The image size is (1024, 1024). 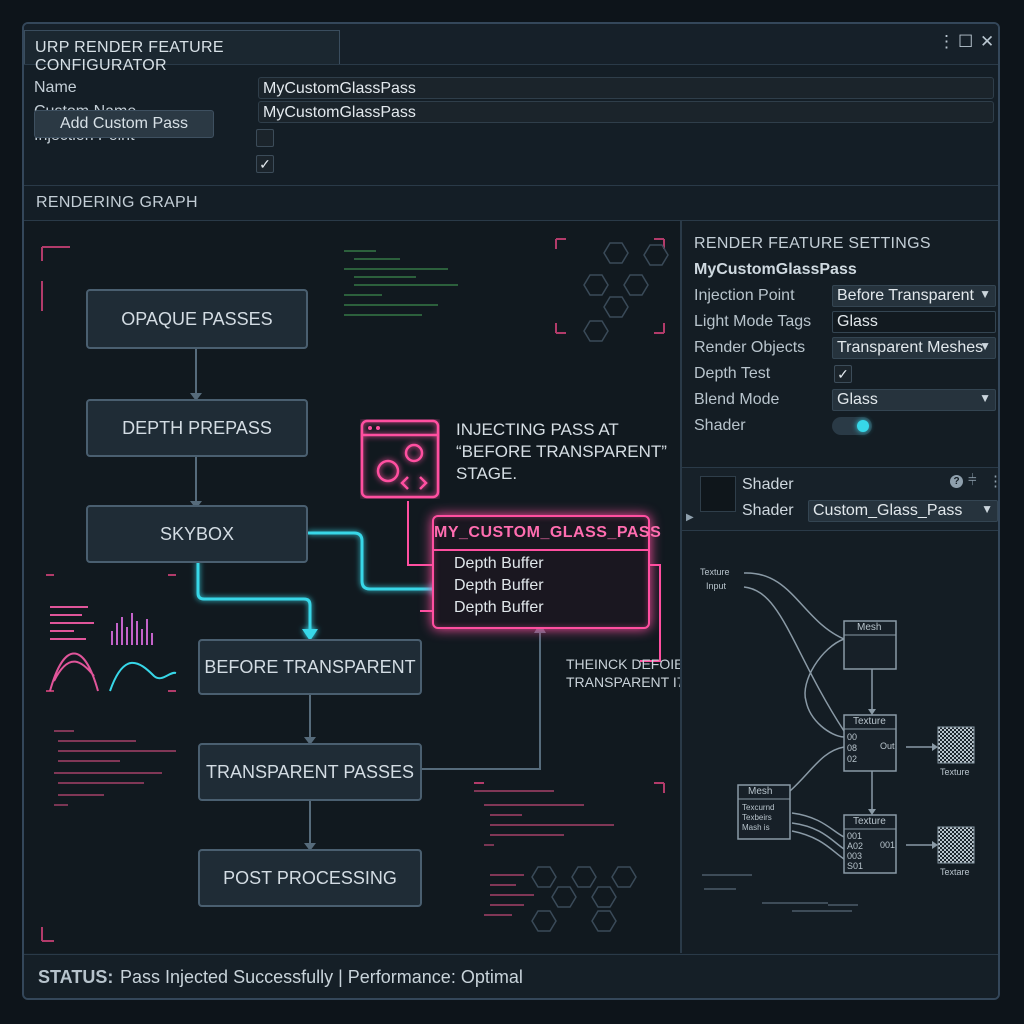 I want to click on decor-code-lines, so click(x=401, y=283).